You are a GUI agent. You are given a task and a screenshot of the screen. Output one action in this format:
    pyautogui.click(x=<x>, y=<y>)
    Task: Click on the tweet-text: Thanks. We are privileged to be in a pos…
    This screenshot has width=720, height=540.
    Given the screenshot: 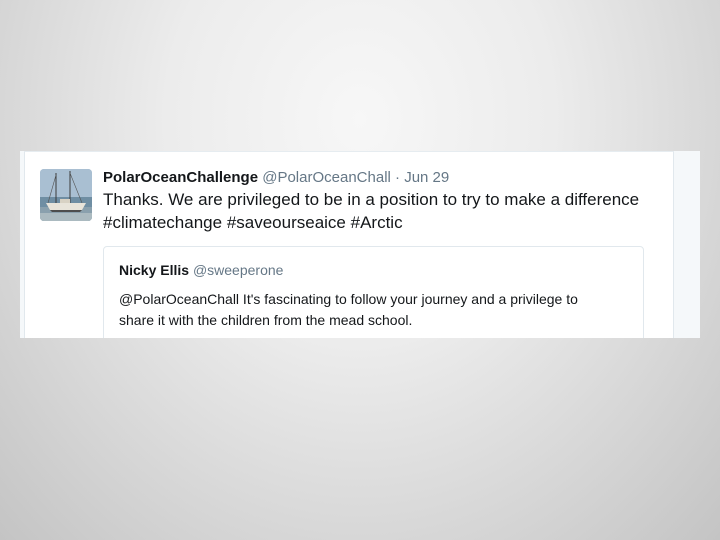 What is the action you would take?
    pyautogui.click(x=383, y=211)
    